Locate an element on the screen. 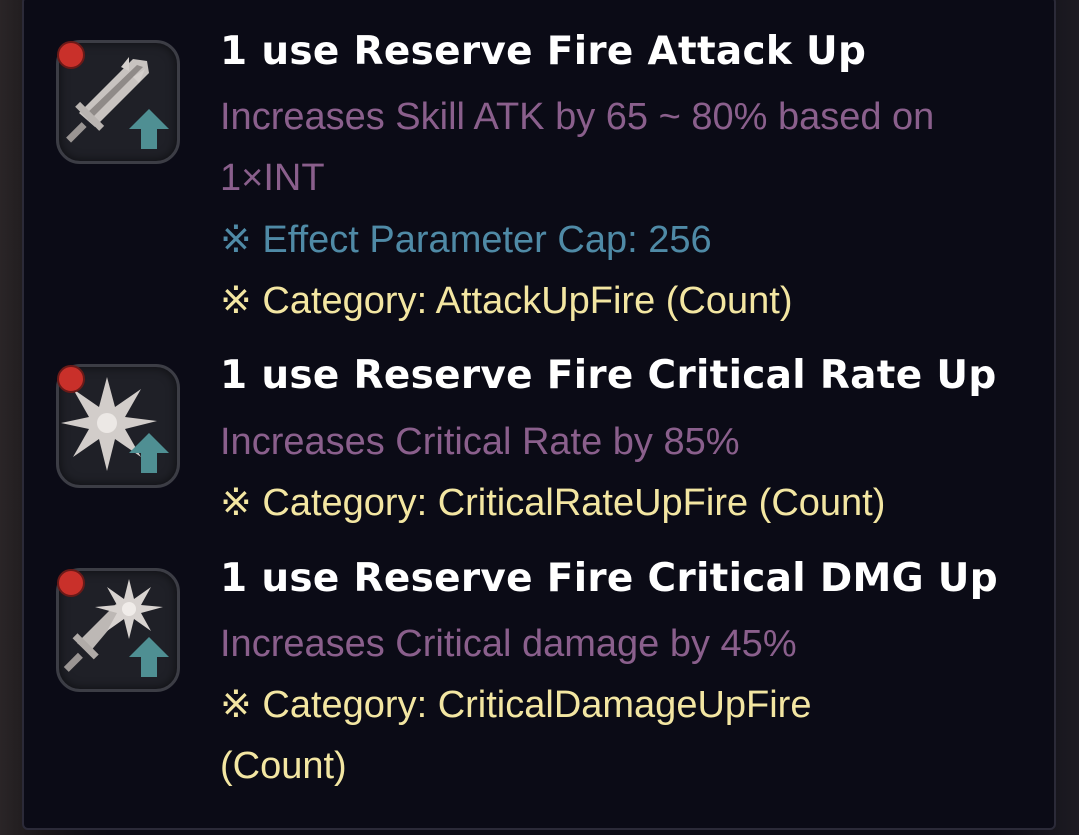 The image size is (1079, 835). effect-category: ※ Category: AttackUpFire (Count) is located at coordinates (506, 301).